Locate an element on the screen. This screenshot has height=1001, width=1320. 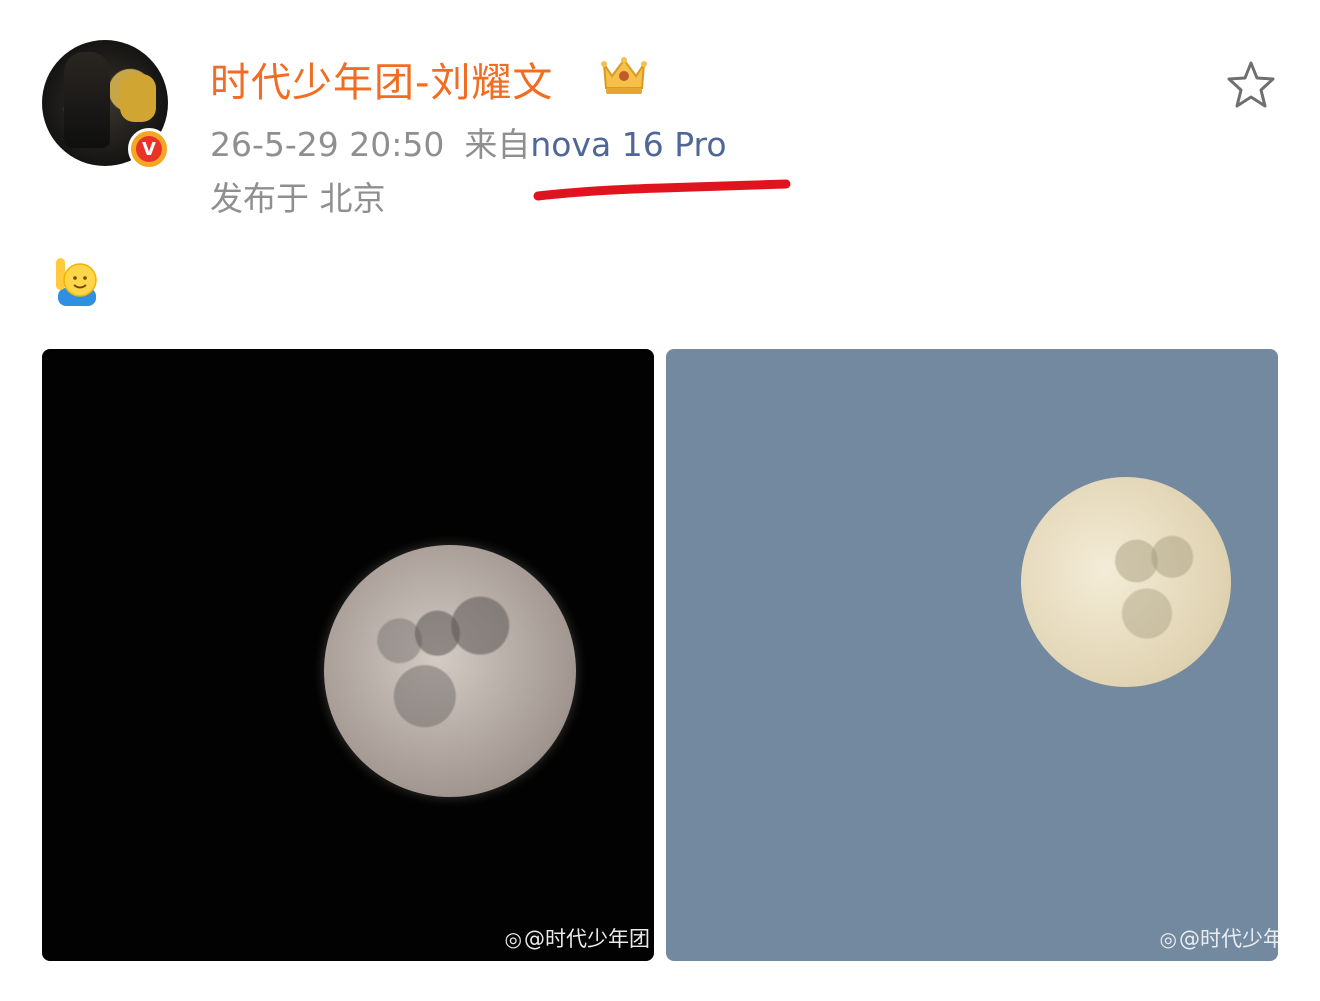
verified-badge-label: V is located at coordinates (149, 149).